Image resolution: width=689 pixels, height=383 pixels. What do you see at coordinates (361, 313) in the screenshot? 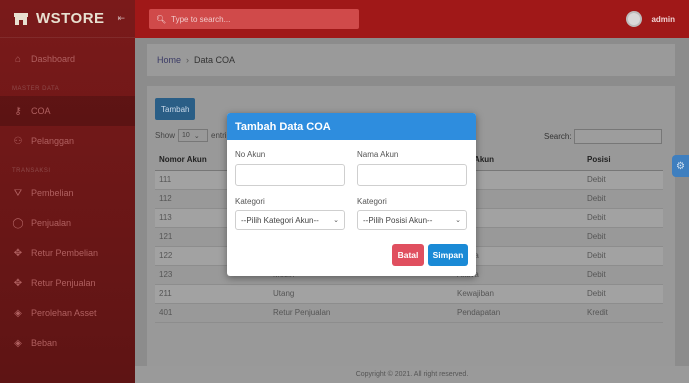
I see `table-cell: Retur Penjualan` at bounding box center [361, 313].